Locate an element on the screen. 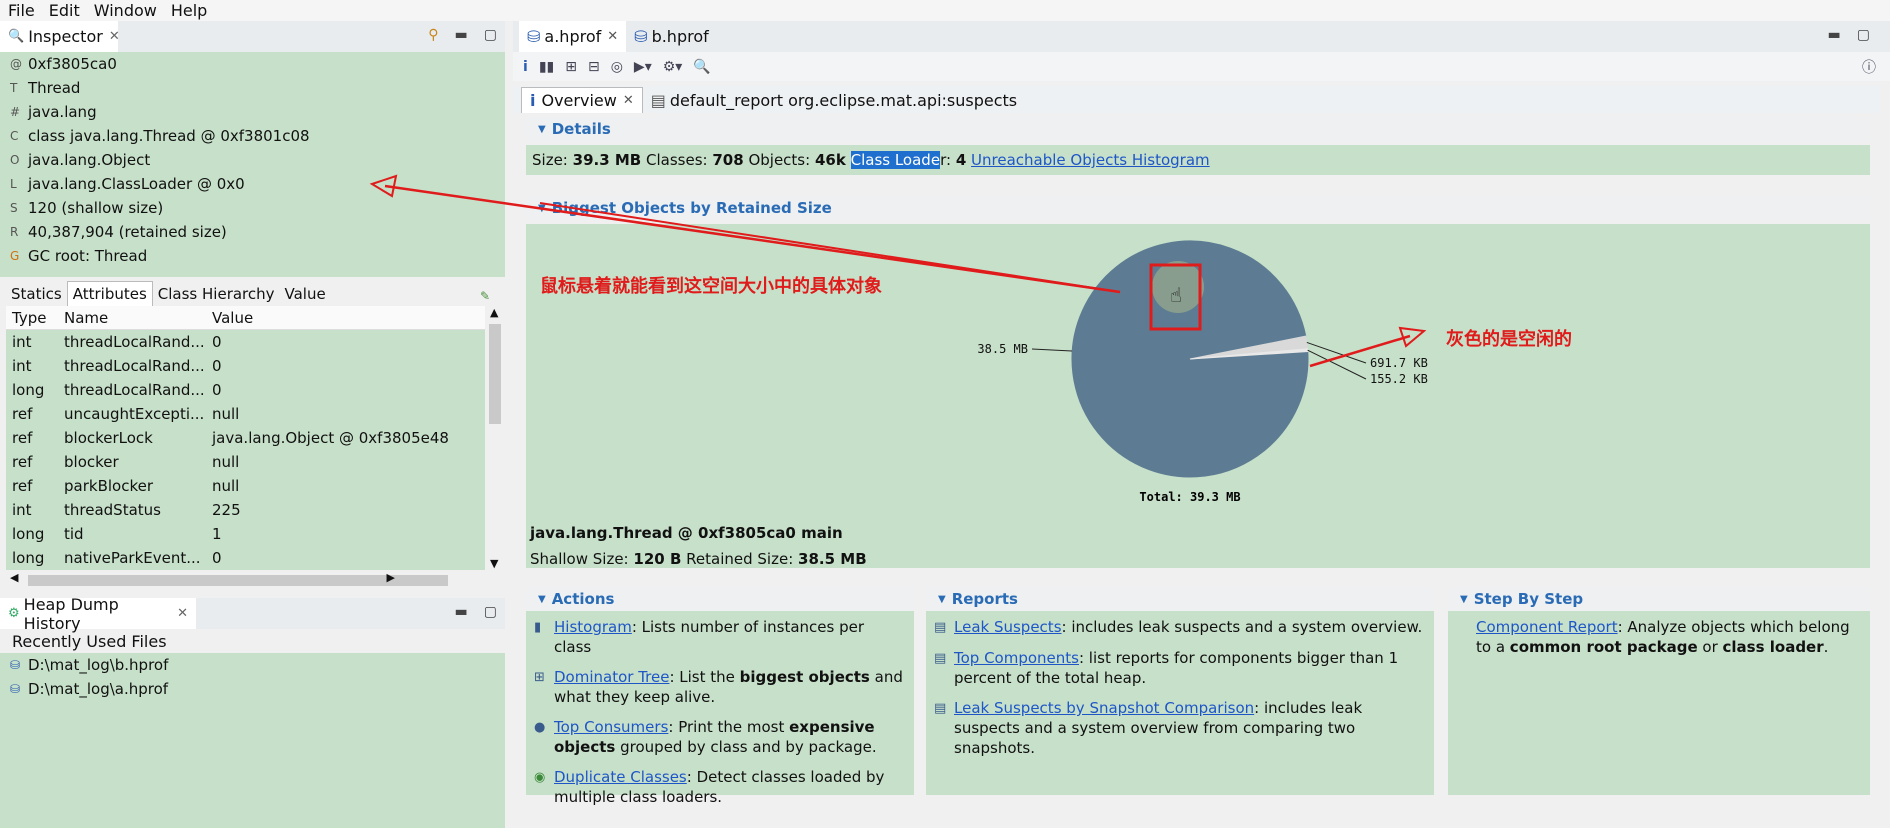 This screenshot has width=1890, height=828. list-item: ⛁ D:\mat_log\a.hprof is located at coordinates (252, 689).